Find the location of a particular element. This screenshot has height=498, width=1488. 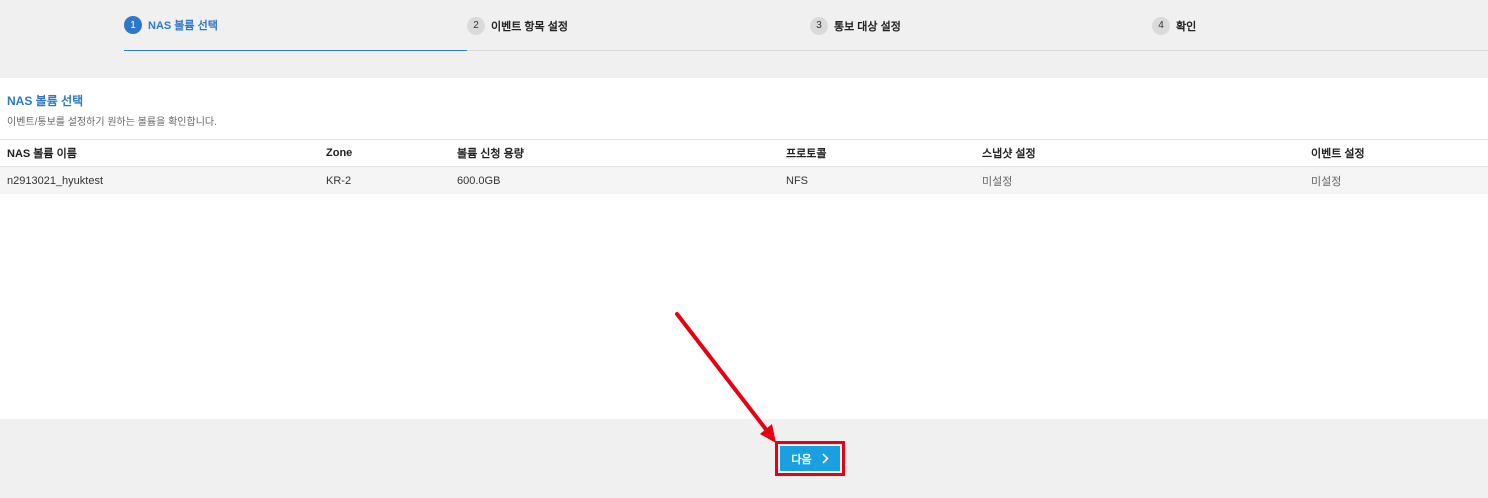

step-number: 4 is located at coordinates (1161, 25).